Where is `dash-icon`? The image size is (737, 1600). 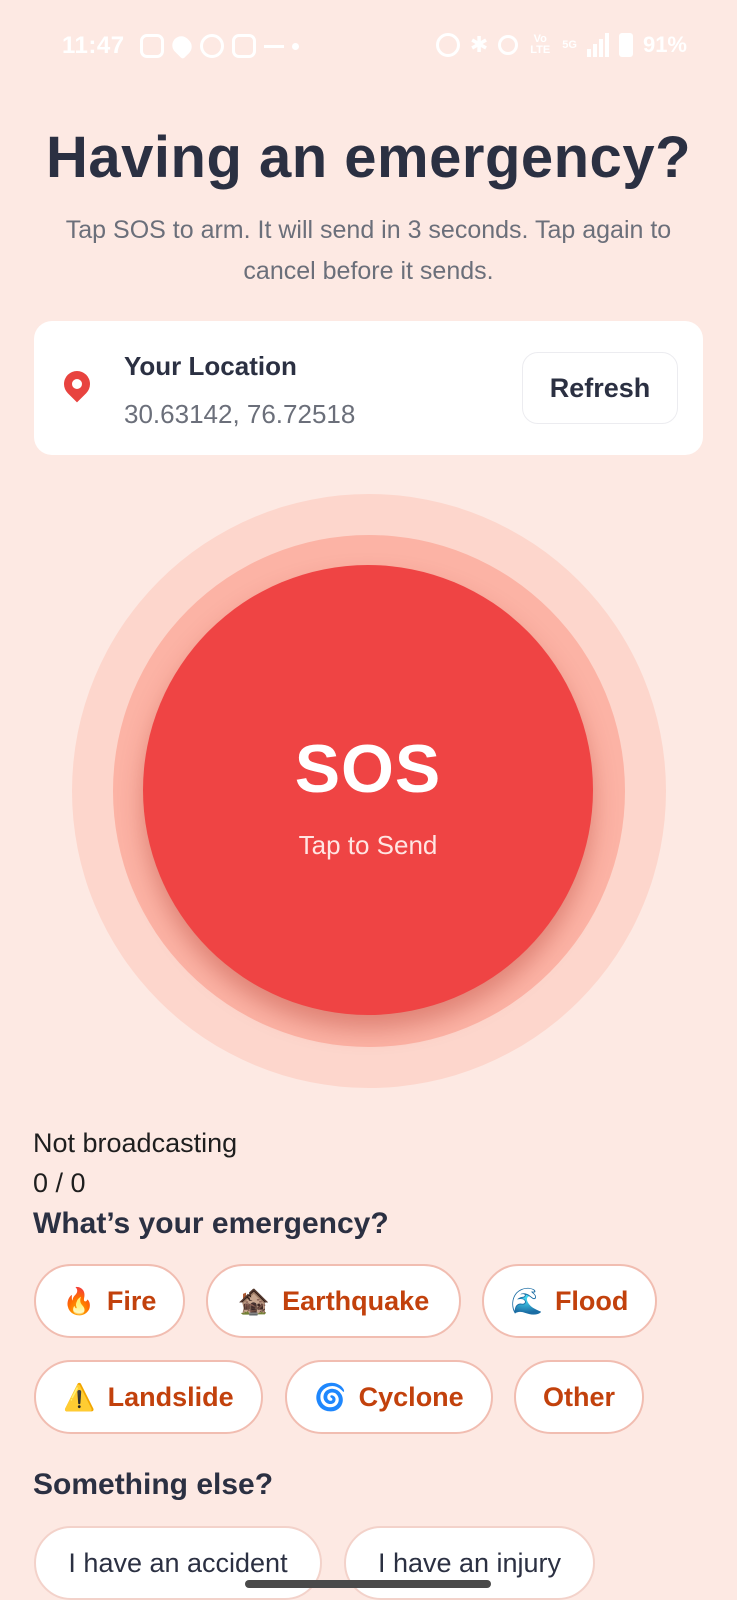 dash-icon is located at coordinates (274, 46).